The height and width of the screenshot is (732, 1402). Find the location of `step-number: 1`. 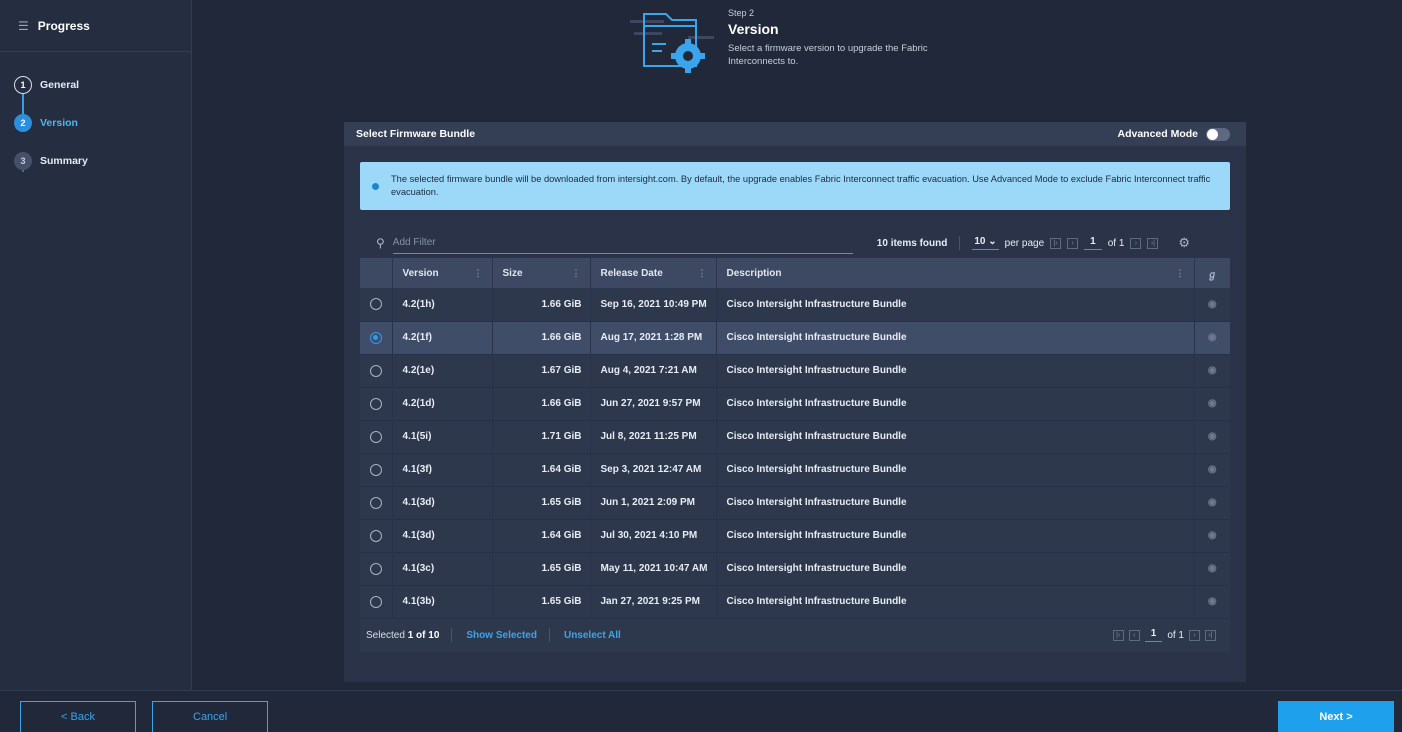

step-number: 1 is located at coordinates (23, 85).